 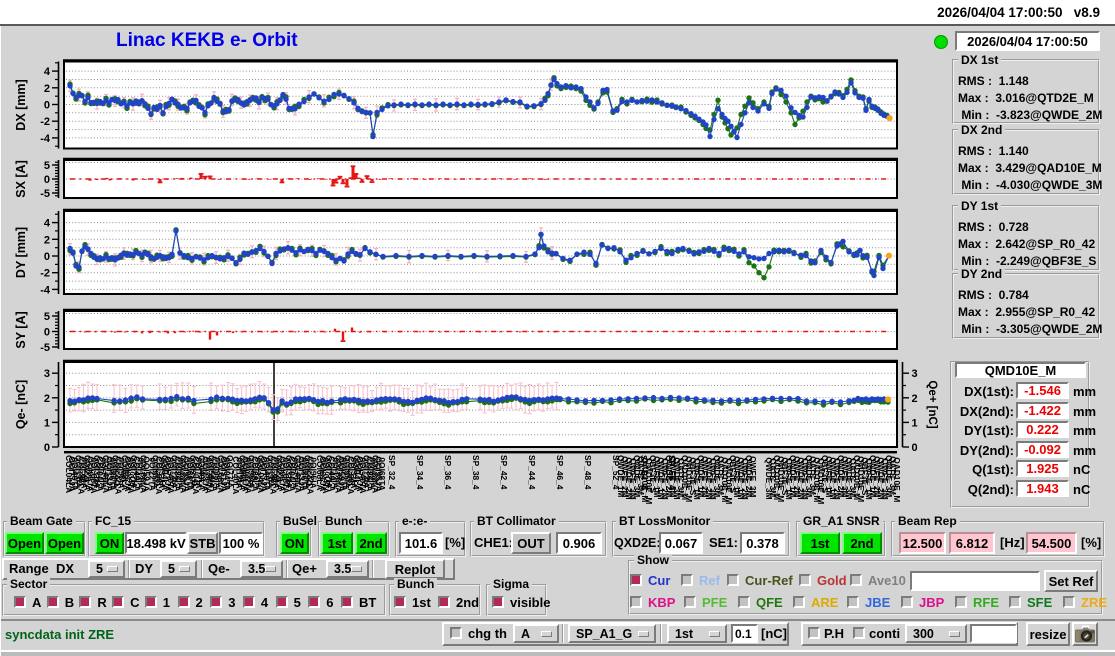 I want to click on svg-text: Qe- [nC], so click(x=21, y=404).